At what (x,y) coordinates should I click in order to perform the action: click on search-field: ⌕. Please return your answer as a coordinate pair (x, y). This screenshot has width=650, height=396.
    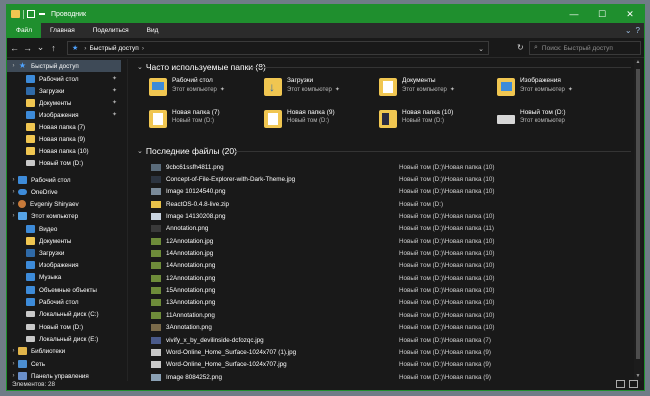
    Looking at the image, I should click on (585, 48).